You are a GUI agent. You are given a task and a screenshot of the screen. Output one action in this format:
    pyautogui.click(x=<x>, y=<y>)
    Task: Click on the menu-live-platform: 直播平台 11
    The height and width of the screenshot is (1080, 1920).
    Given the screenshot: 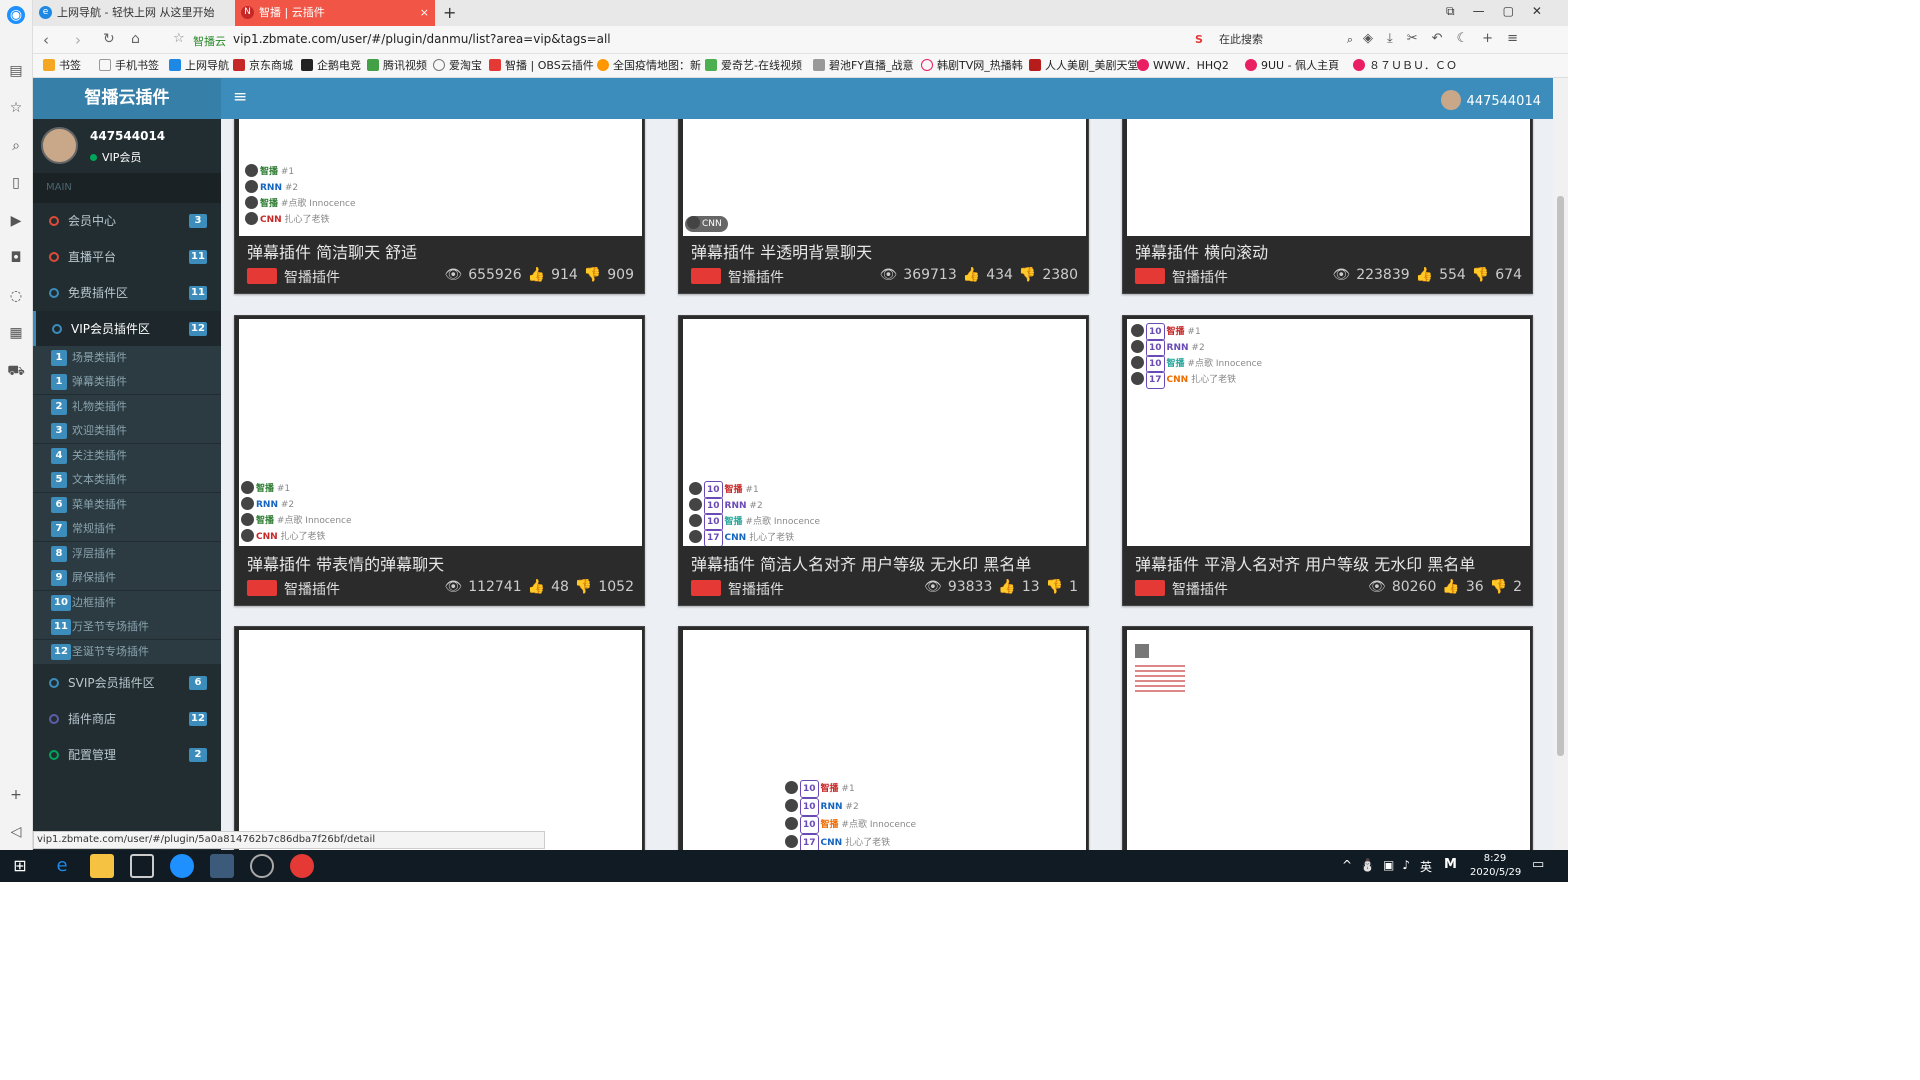 What is the action you would take?
    pyautogui.click(x=127, y=257)
    